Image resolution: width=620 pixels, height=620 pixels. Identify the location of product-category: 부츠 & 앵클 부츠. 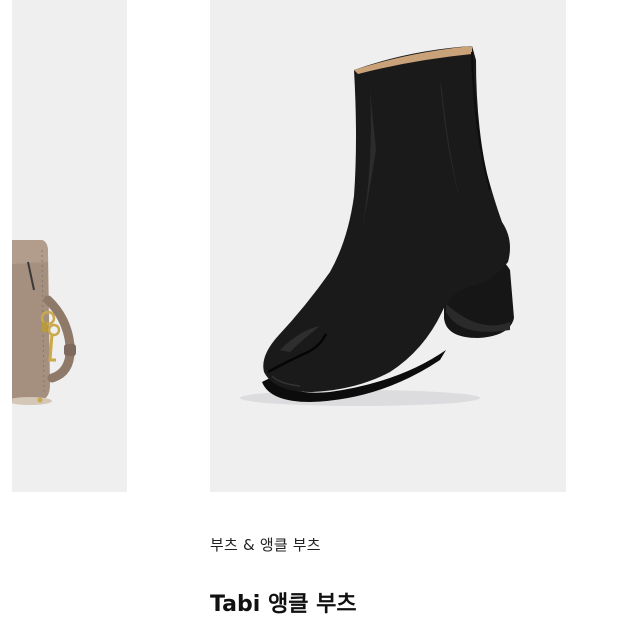
(265, 544).